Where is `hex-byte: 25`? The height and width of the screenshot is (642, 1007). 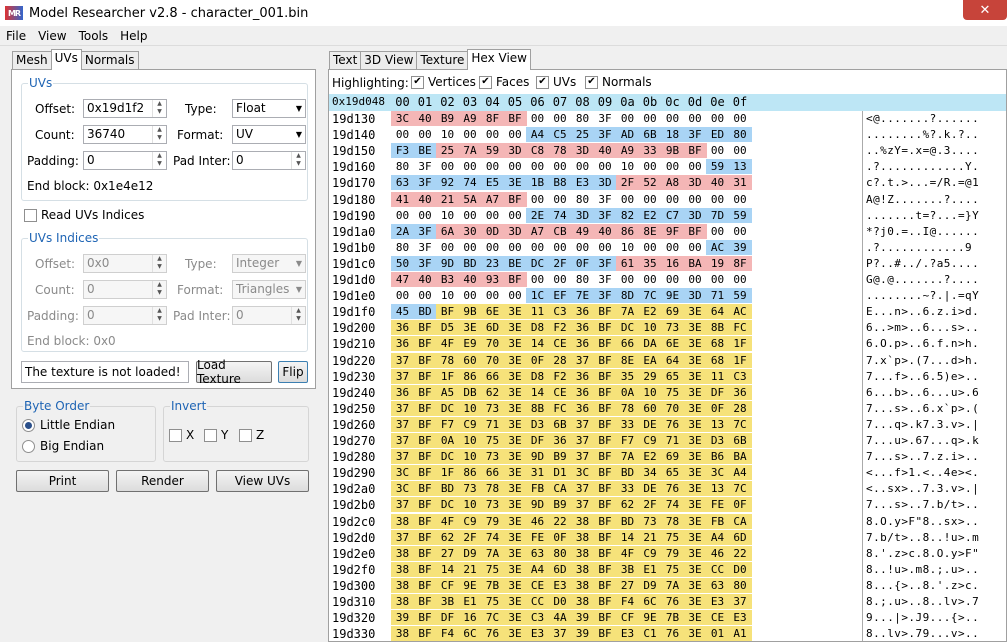 hex-byte: 25 is located at coordinates (582, 135).